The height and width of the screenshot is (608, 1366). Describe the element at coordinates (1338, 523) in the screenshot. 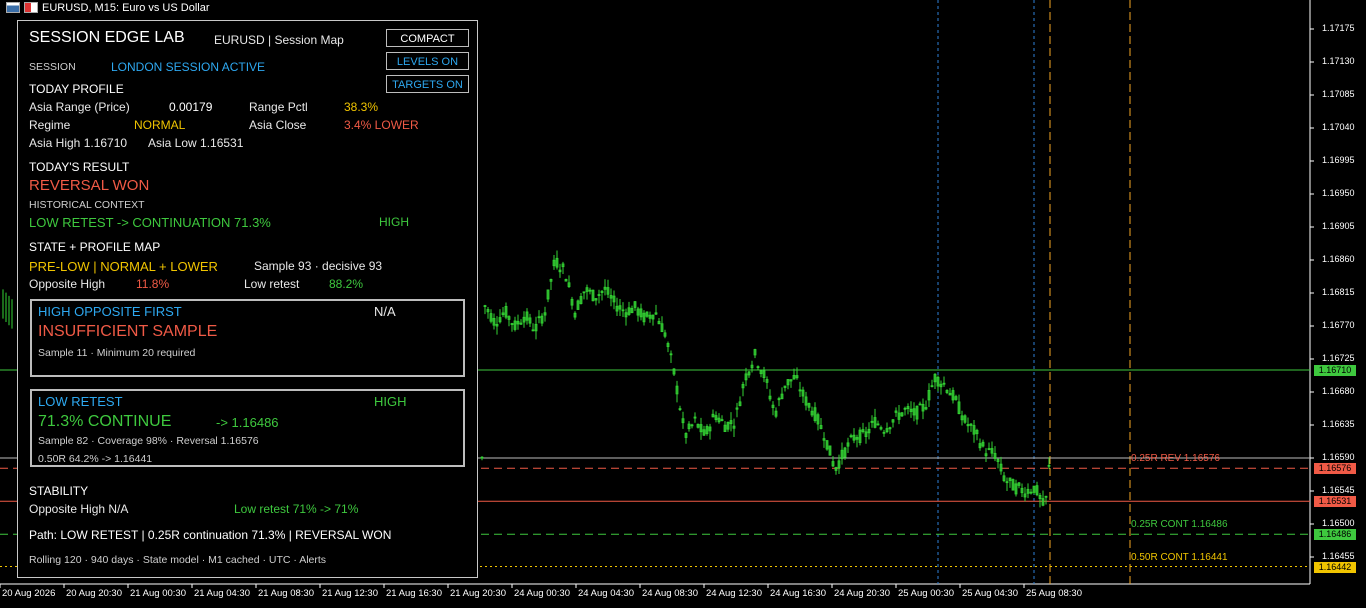

I see `y-tick-label: 1.16500` at that location.